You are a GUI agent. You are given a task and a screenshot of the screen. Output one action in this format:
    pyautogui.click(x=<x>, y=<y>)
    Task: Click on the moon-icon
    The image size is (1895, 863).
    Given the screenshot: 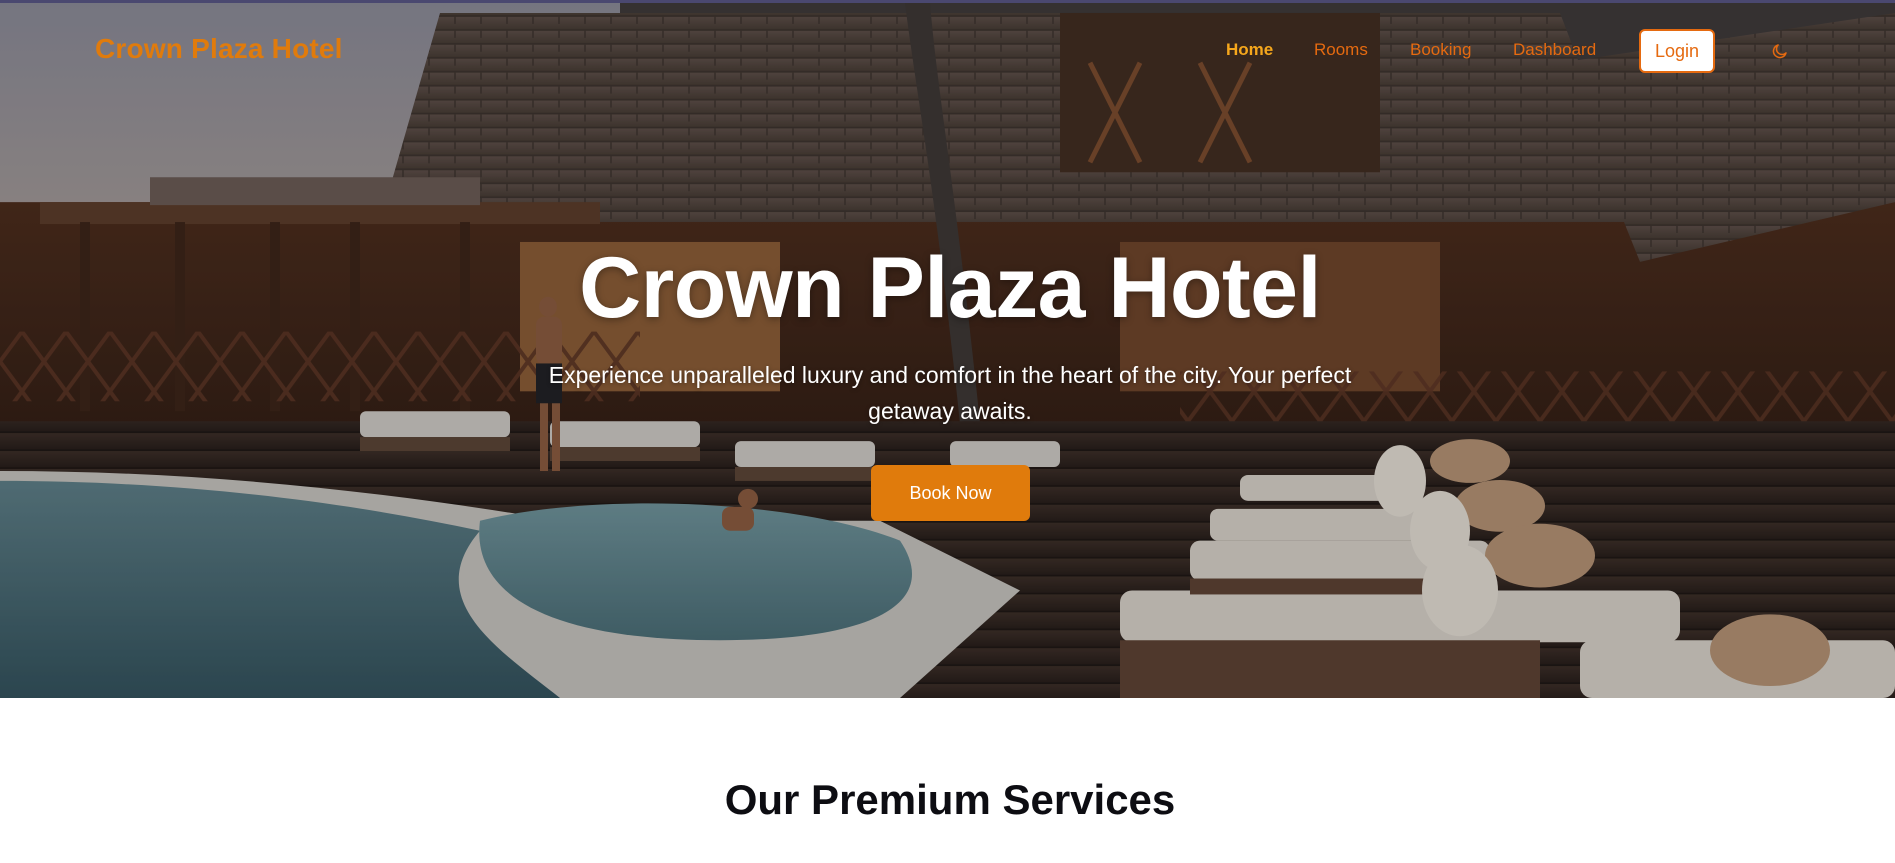 What is the action you would take?
    pyautogui.click(x=1779, y=51)
    